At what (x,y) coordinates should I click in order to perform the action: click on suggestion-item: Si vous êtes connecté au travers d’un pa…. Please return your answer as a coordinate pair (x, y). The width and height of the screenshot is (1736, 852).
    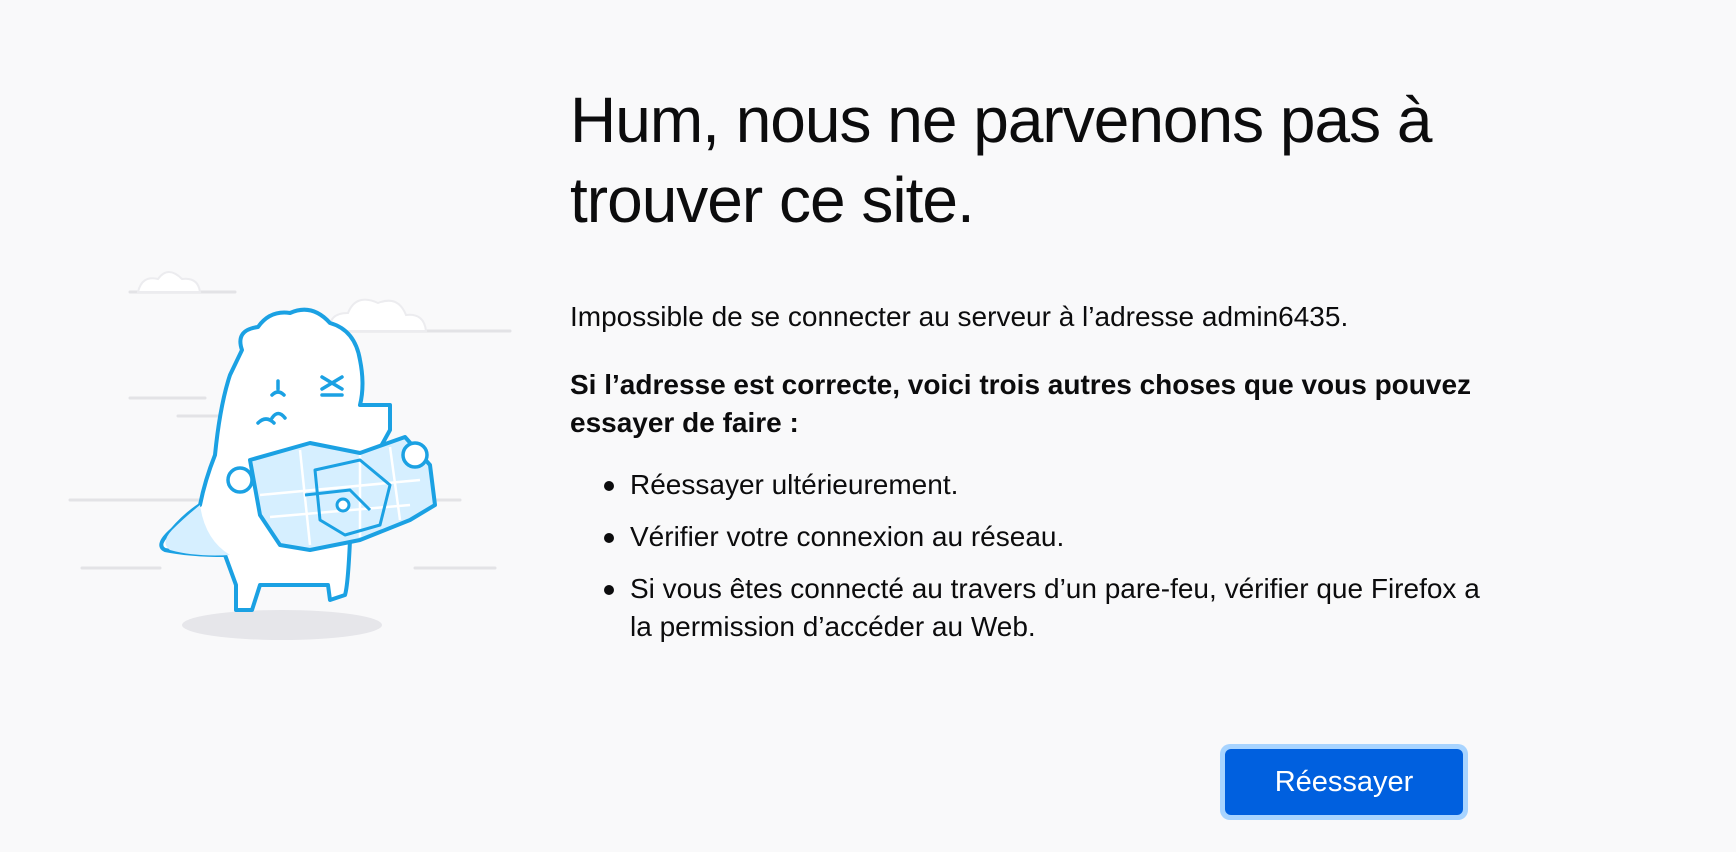
    Looking at the image, I should click on (1042, 608).